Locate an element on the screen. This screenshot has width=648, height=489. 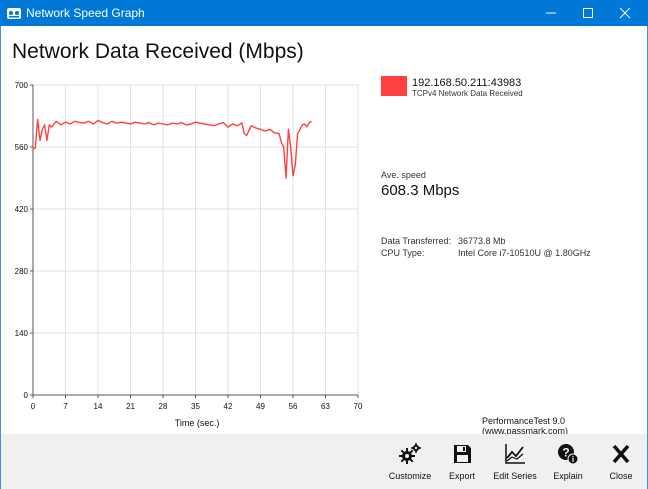
minimize-button is located at coordinates (551, 13).